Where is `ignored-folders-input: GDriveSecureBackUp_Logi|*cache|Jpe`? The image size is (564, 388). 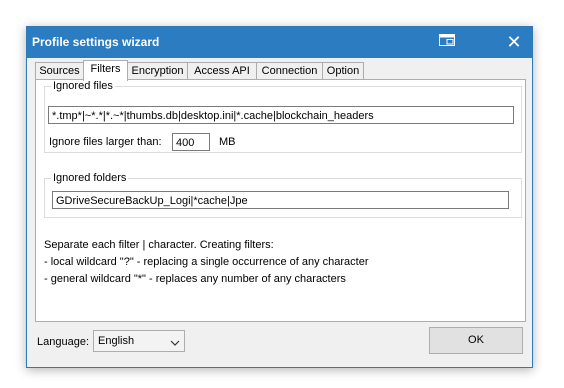
ignored-folders-input: GDriveSecureBackUp_Logi|*cache|Jpe is located at coordinates (280, 200).